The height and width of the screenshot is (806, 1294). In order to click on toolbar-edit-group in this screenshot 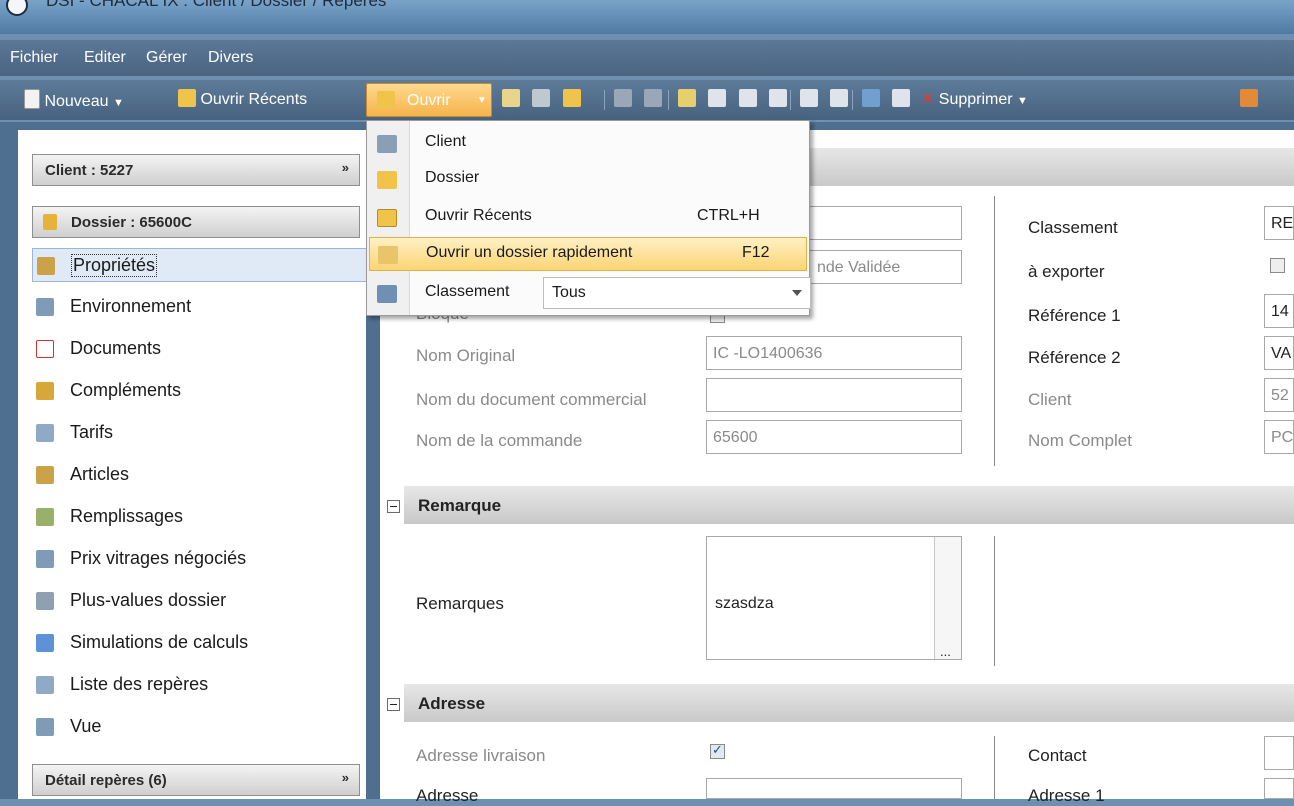, I will do `click(733, 100)`.